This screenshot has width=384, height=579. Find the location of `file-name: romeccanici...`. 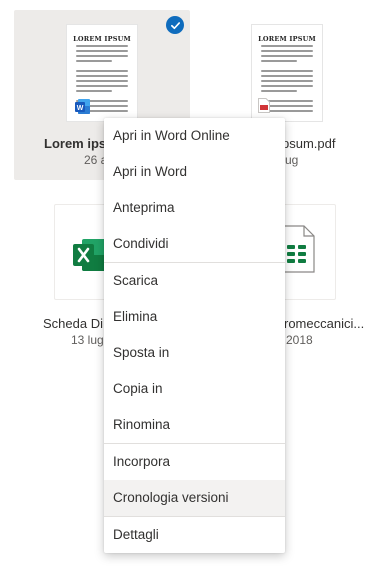

file-name: romeccanici... is located at coordinates (324, 323).